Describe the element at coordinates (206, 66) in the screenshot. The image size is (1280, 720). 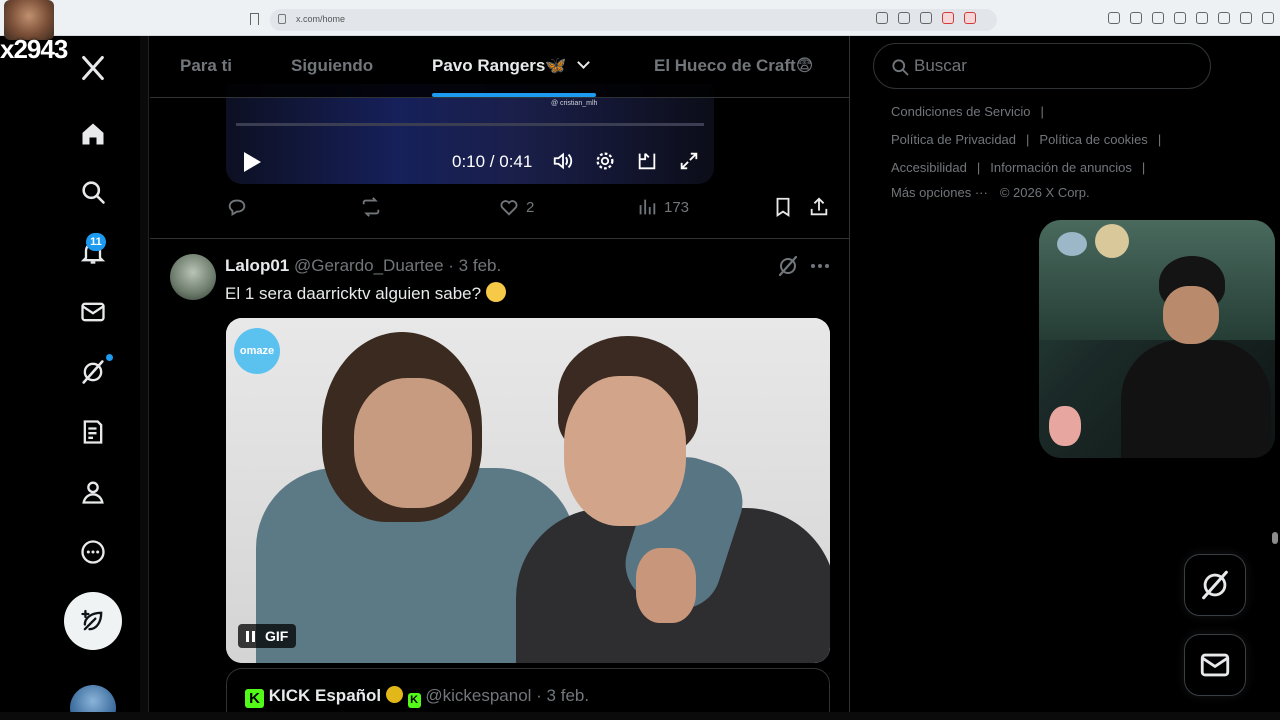
I see `tab-para-ti: Para ti` at that location.